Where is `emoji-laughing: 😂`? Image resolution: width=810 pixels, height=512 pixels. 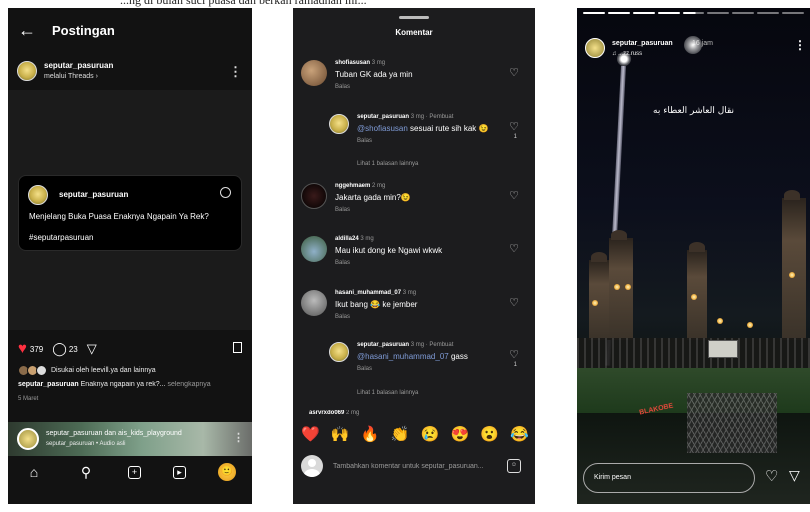 emoji-laughing: 😂 is located at coordinates (519, 435).